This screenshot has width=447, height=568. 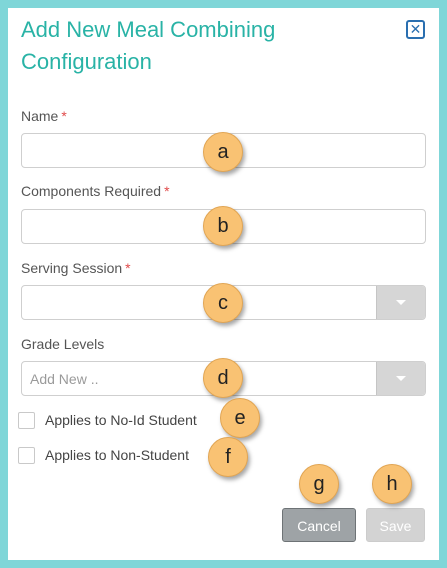 What do you see at coordinates (228, 457) in the screenshot?
I see `callout-badge-f: f` at bounding box center [228, 457].